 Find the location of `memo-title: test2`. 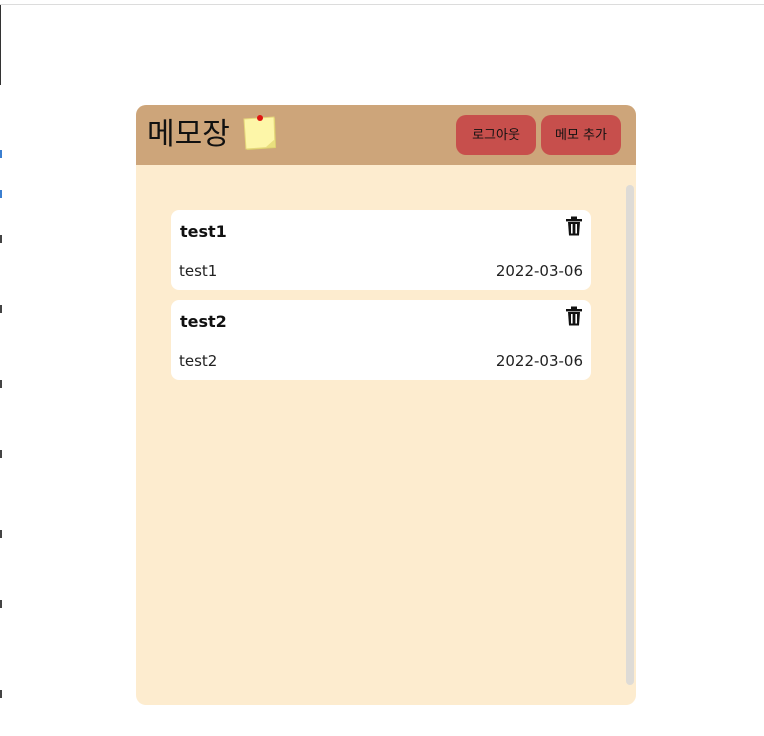

memo-title: test2 is located at coordinates (203, 321).